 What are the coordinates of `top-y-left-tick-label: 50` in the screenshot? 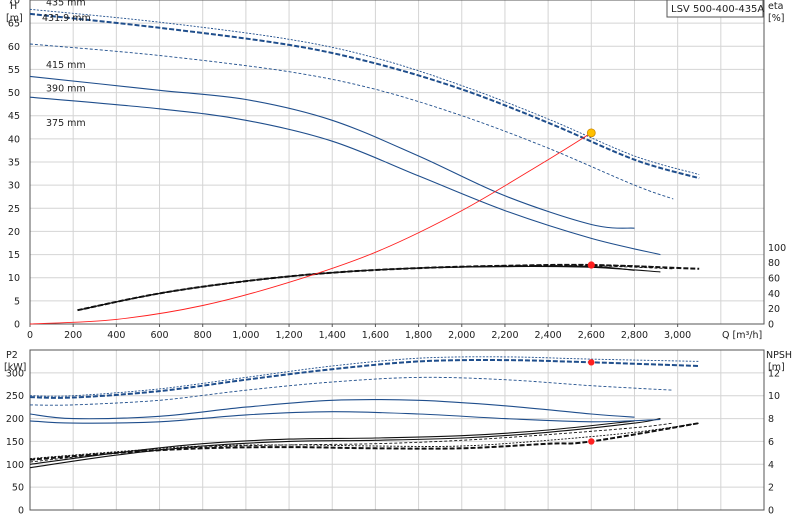 It's located at (14, 93).